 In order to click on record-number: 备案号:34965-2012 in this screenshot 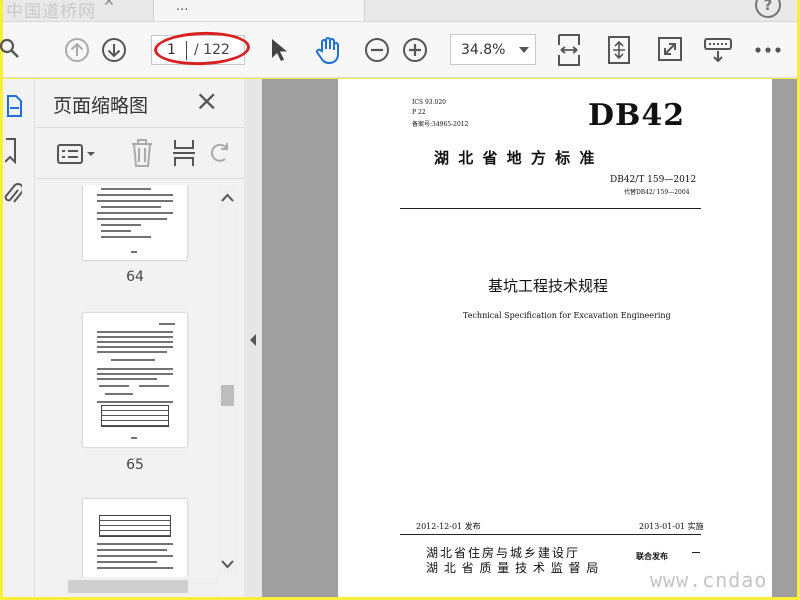, I will do `click(440, 124)`.